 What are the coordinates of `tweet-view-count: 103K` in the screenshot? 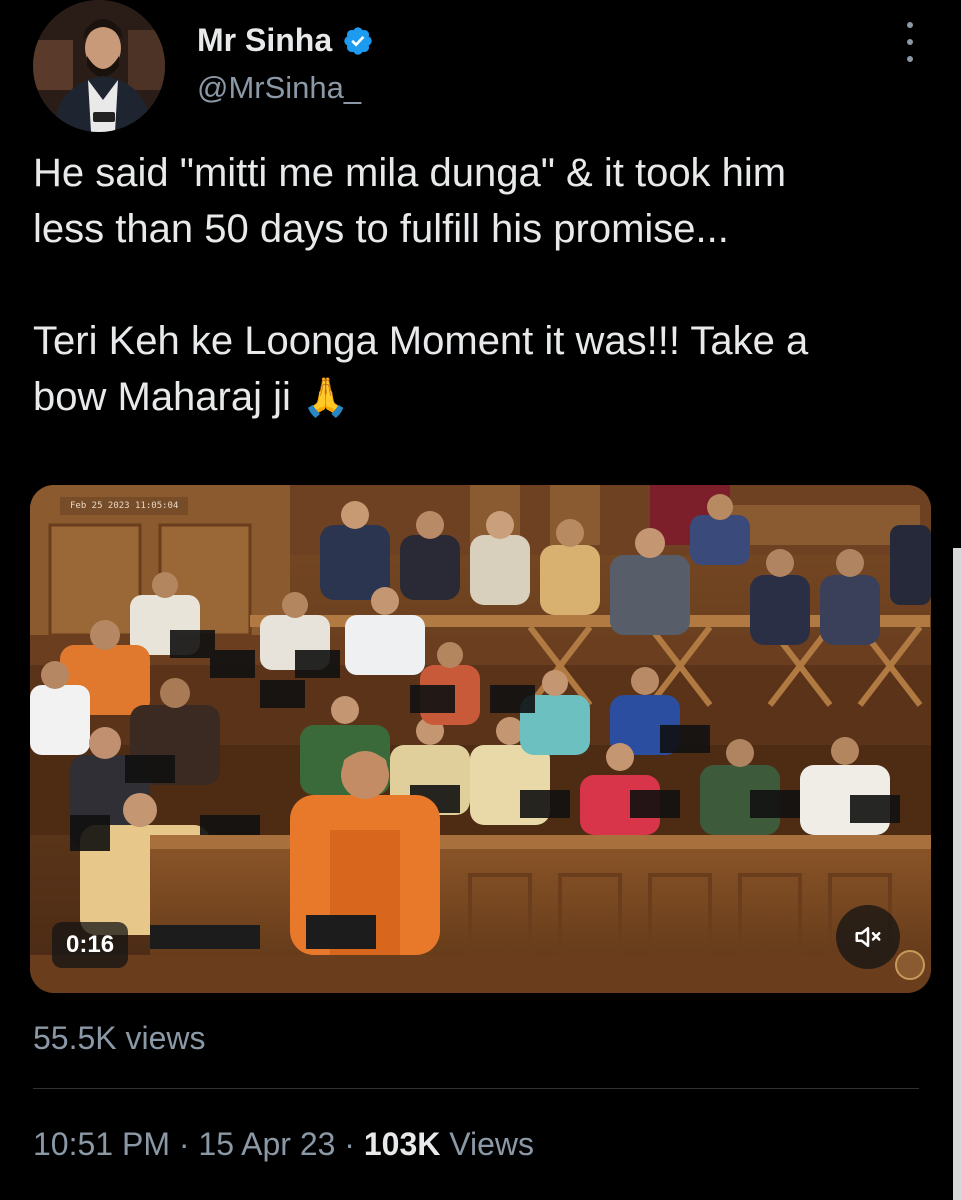 It's located at (402, 1144).